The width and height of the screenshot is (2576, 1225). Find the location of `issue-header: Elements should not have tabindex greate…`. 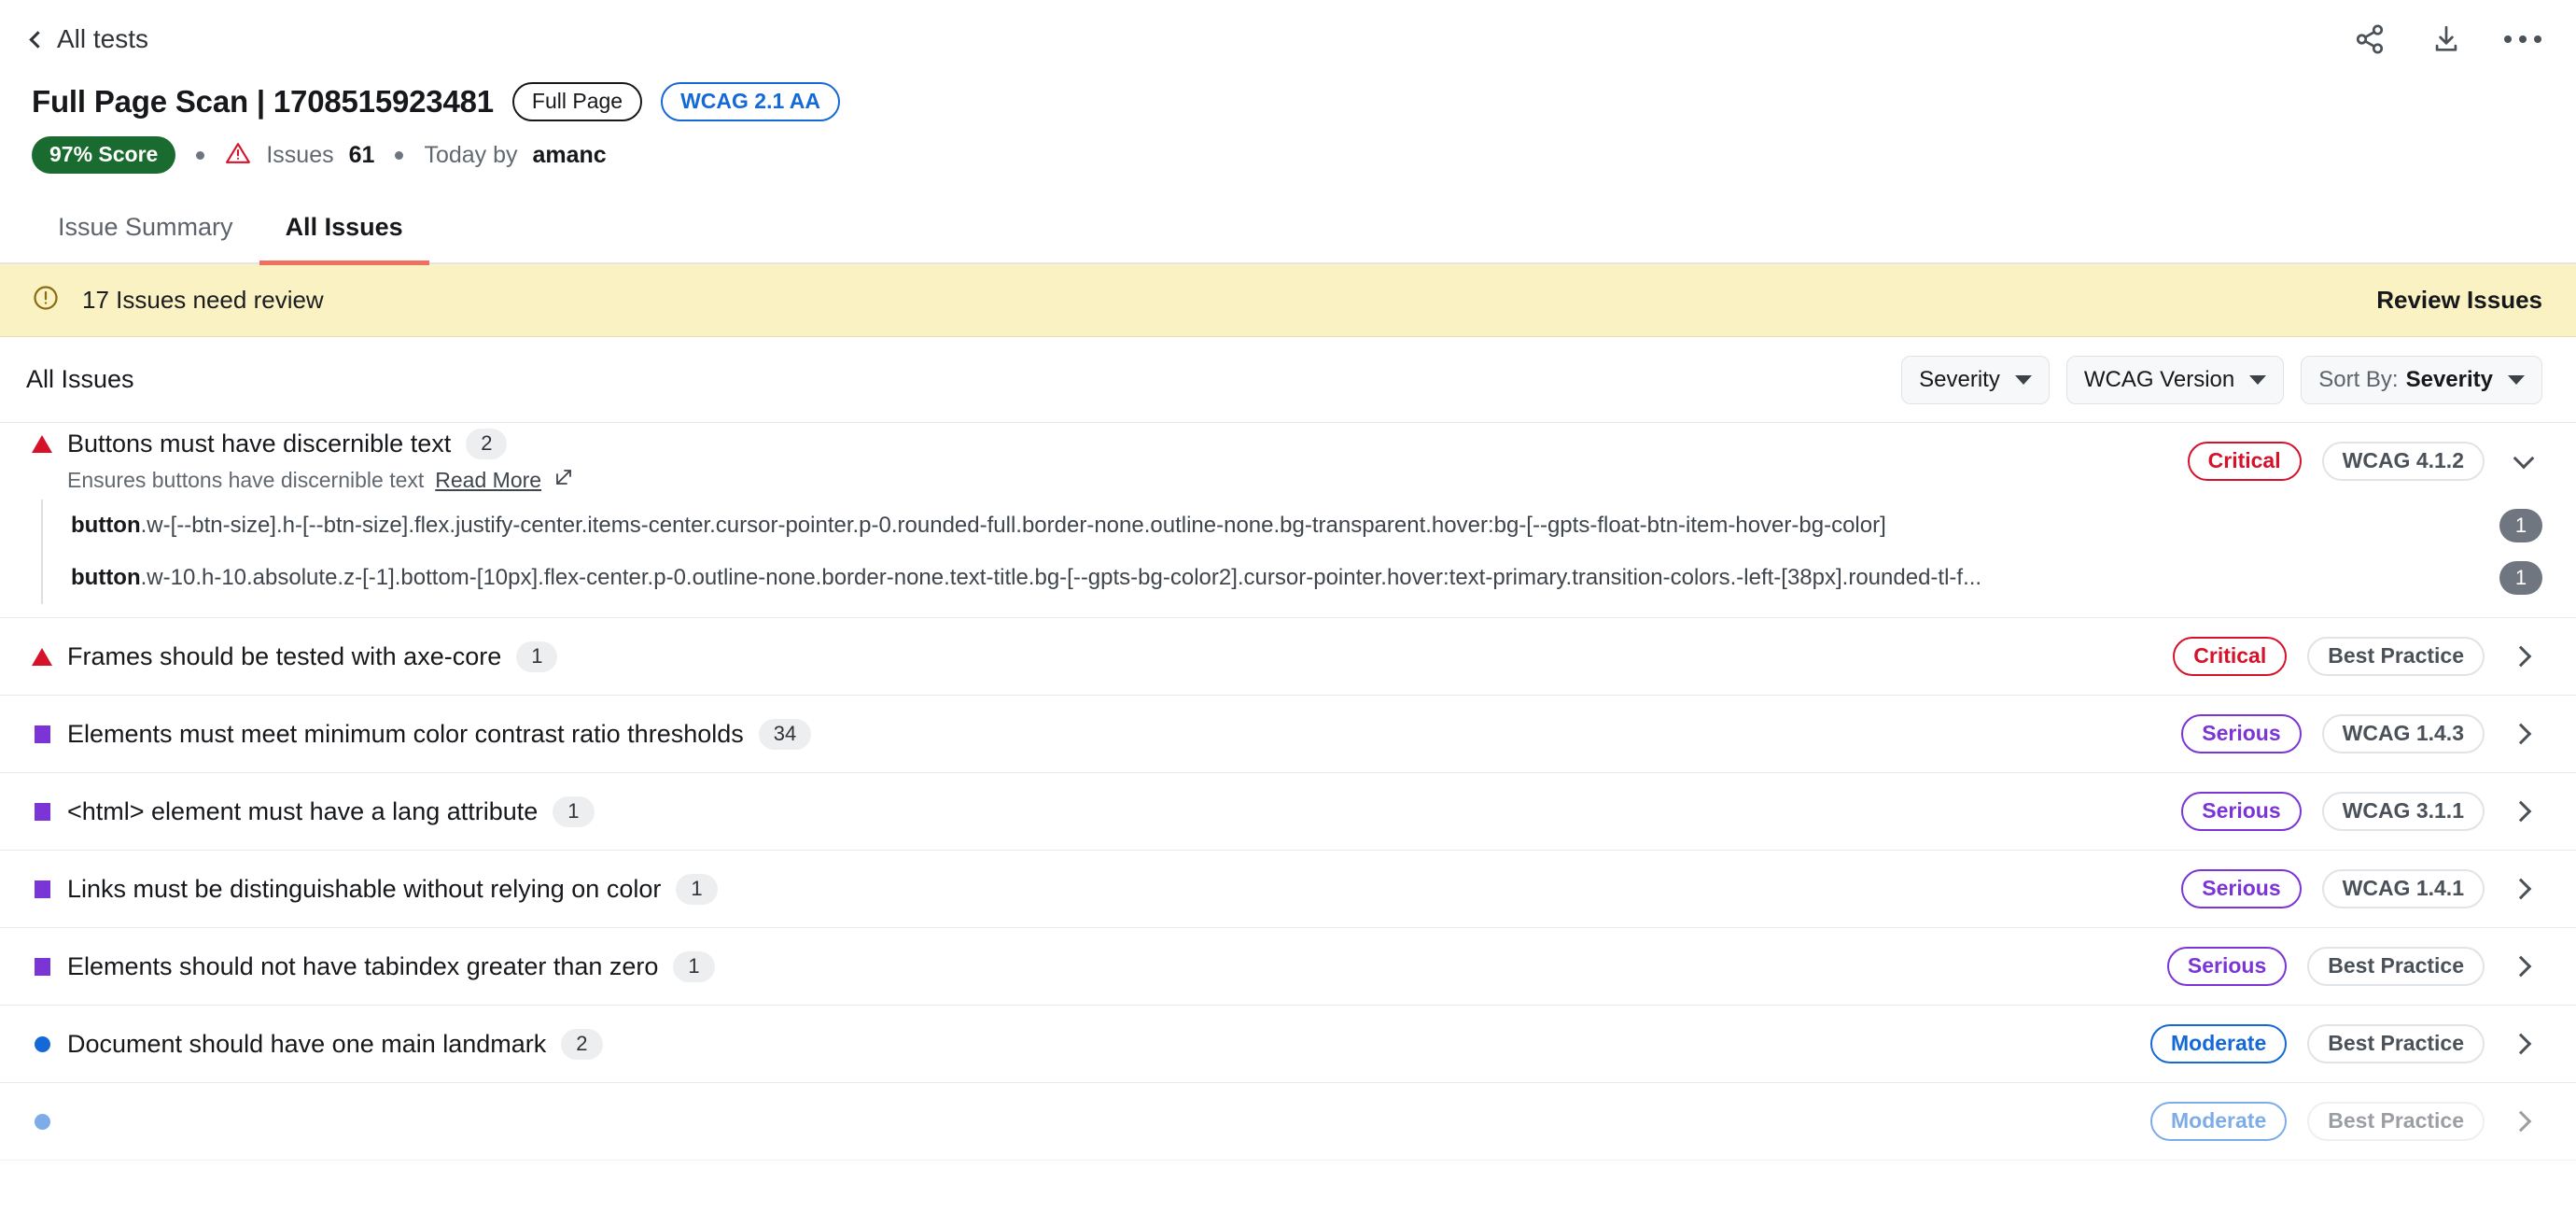

issue-header: Elements should not have tabindex greate… is located at coordinates (1287, 966).